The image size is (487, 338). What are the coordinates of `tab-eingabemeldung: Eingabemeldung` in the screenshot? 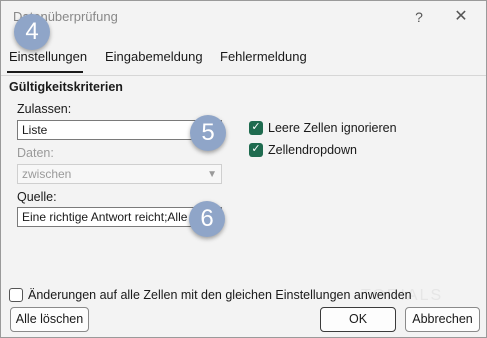 It's located at (154, 56).